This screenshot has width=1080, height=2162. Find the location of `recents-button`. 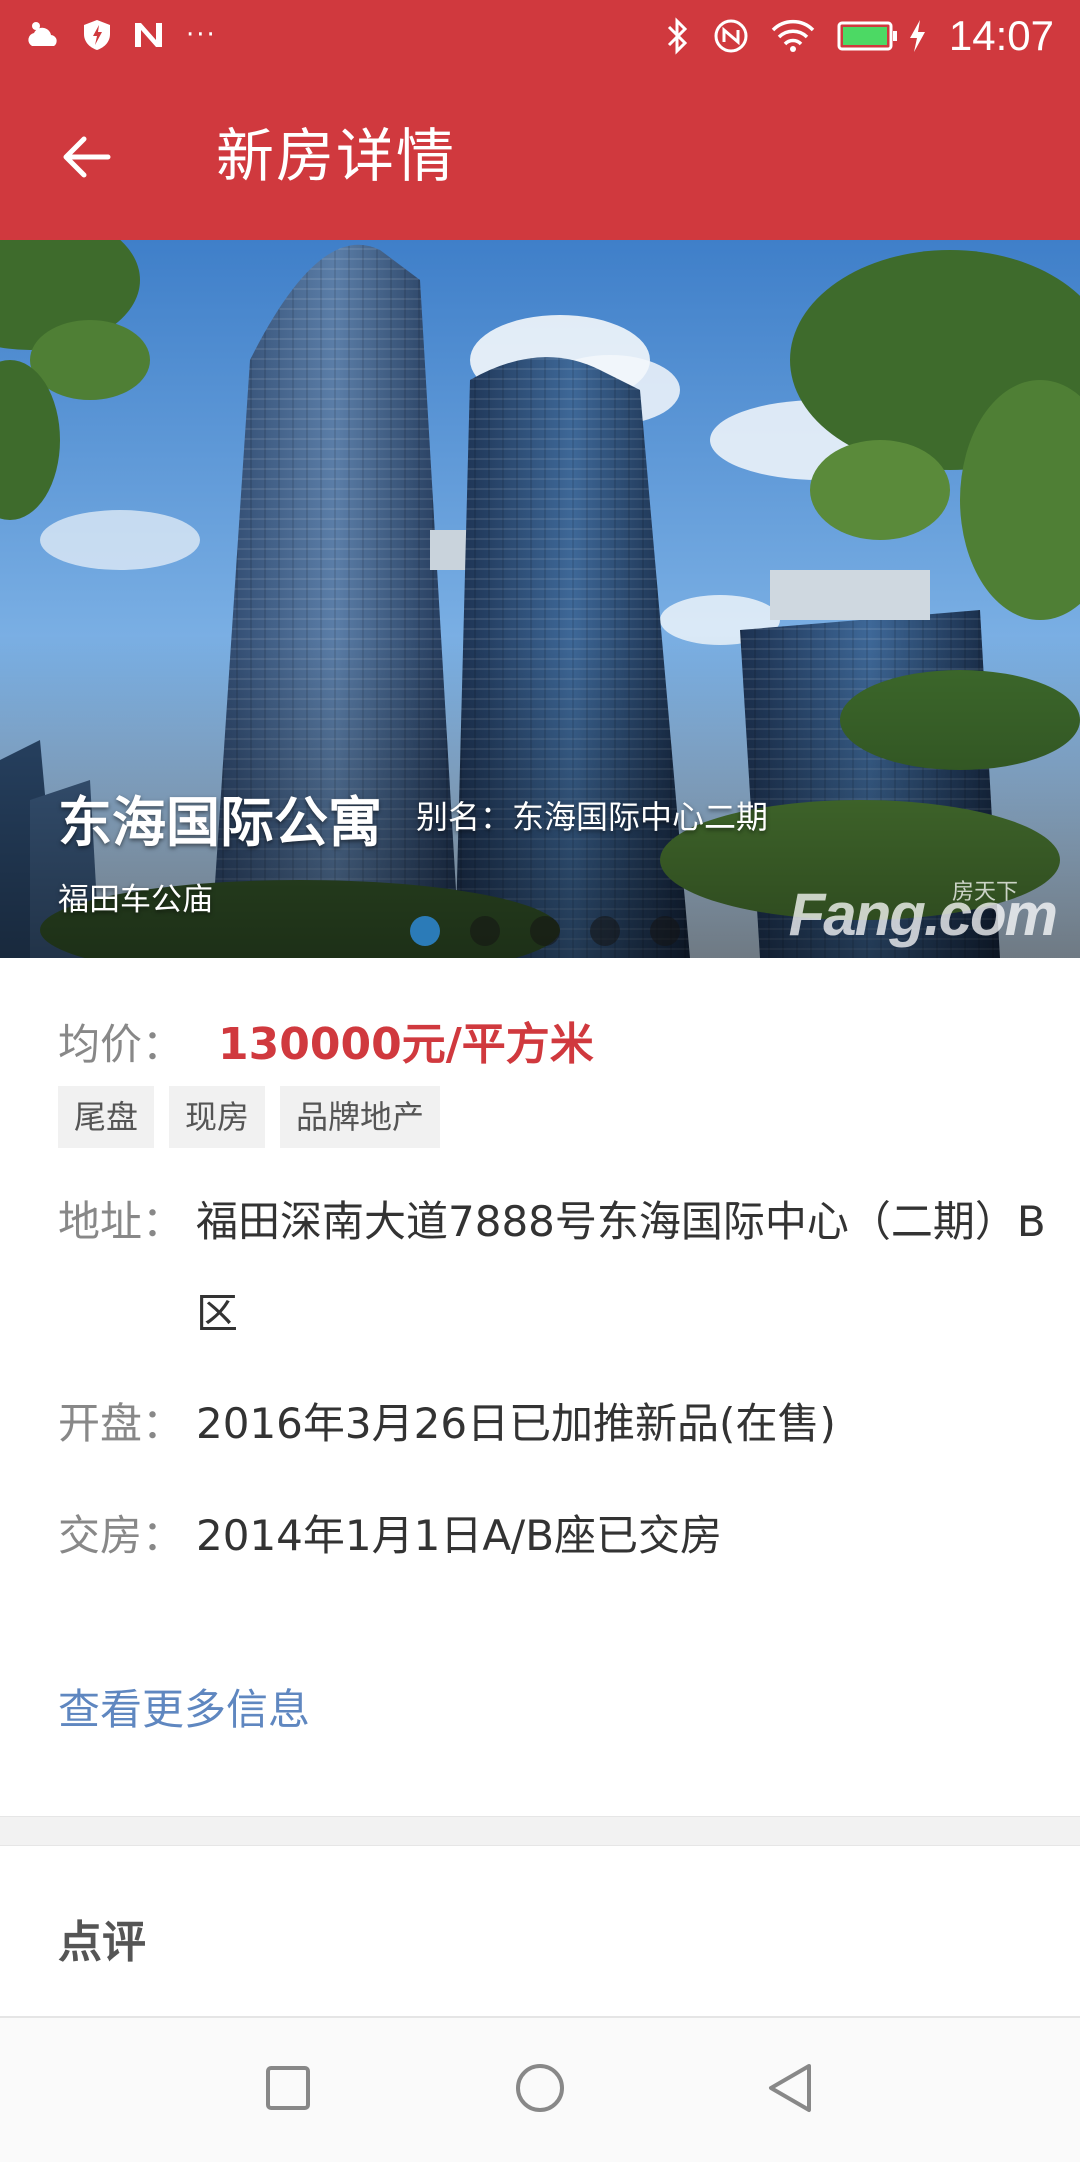

recents-button is located at coordinates (288, 2090).